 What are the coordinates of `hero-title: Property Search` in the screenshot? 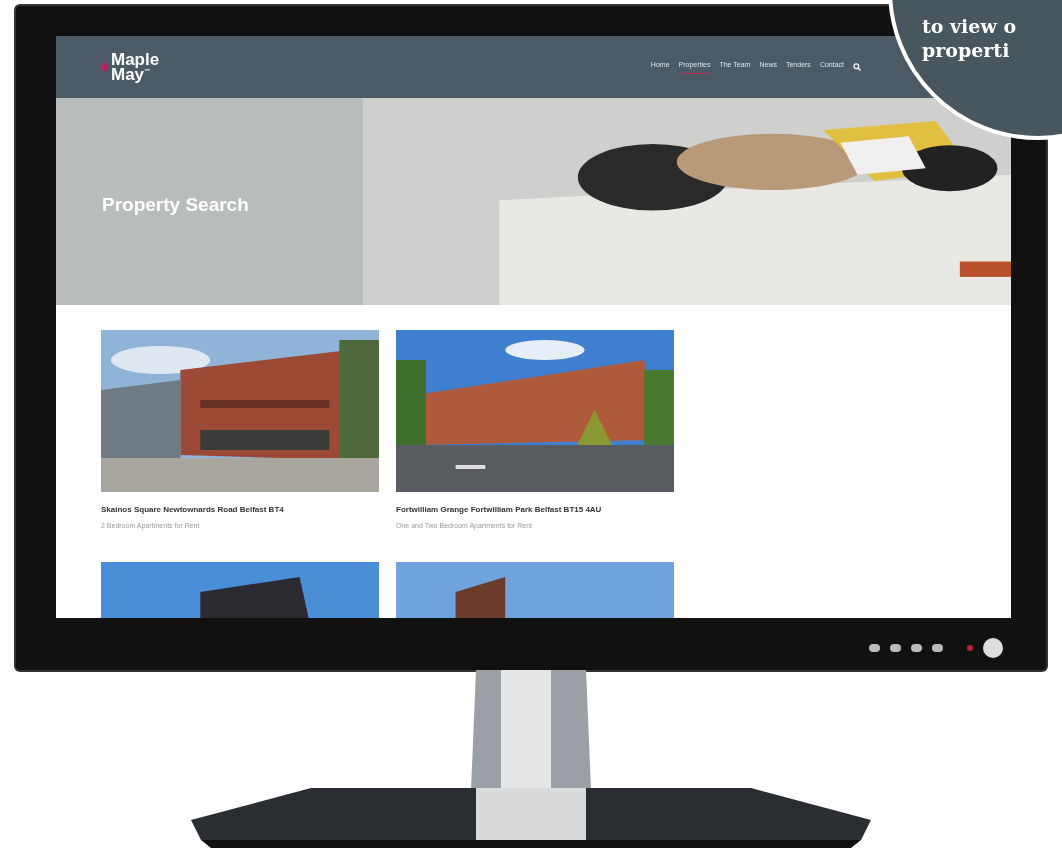 It's located at (175, 205).